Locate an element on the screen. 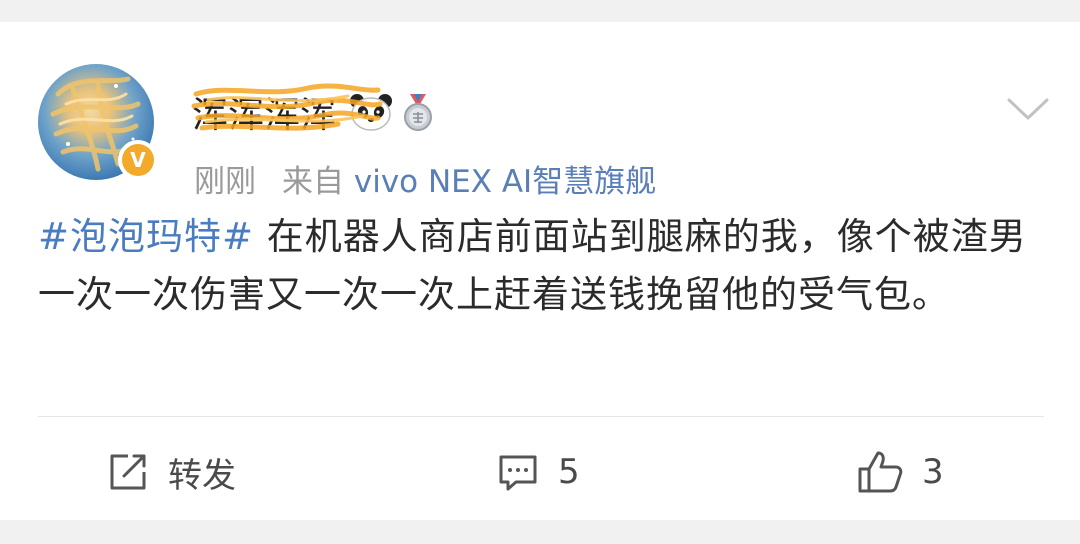  user-header: 浑浑浑浑 is located at coordinates (313, 112).